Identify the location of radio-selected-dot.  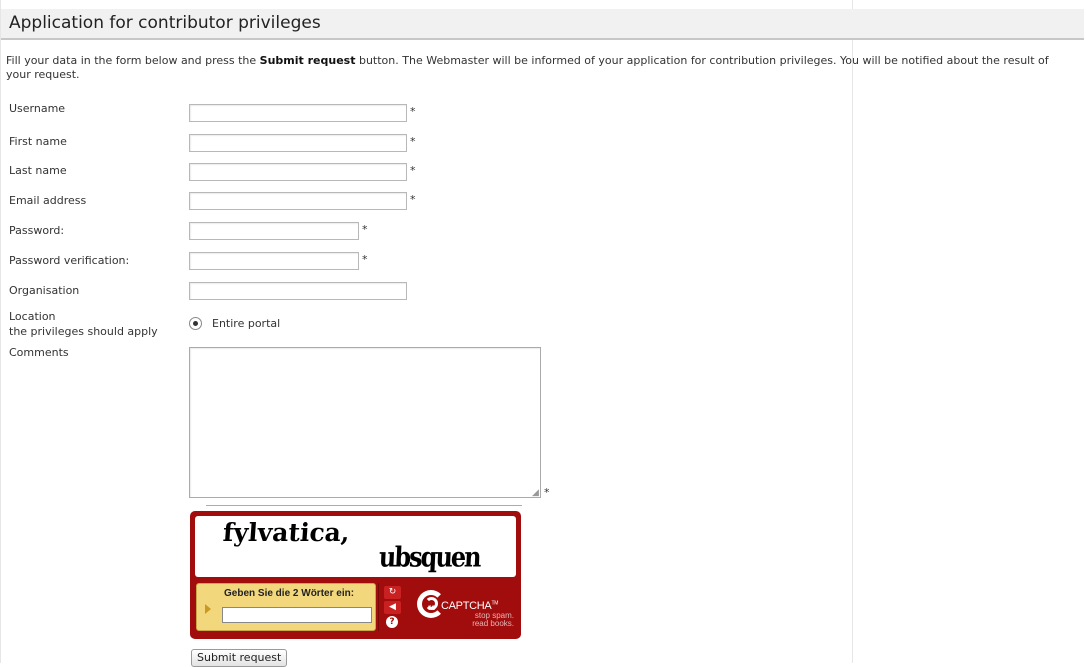
(195, 323).